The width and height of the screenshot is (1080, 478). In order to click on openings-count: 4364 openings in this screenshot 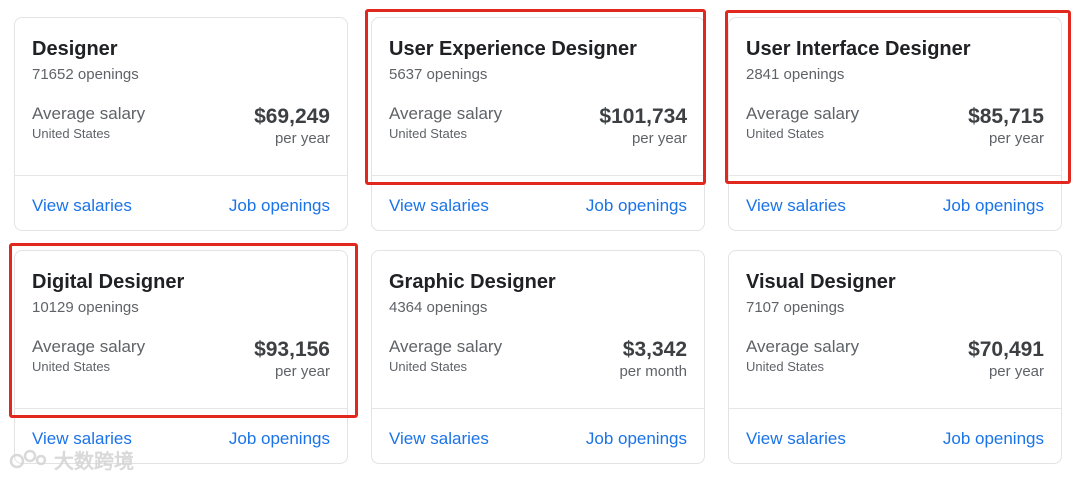, I will do `click(438, 307)`.